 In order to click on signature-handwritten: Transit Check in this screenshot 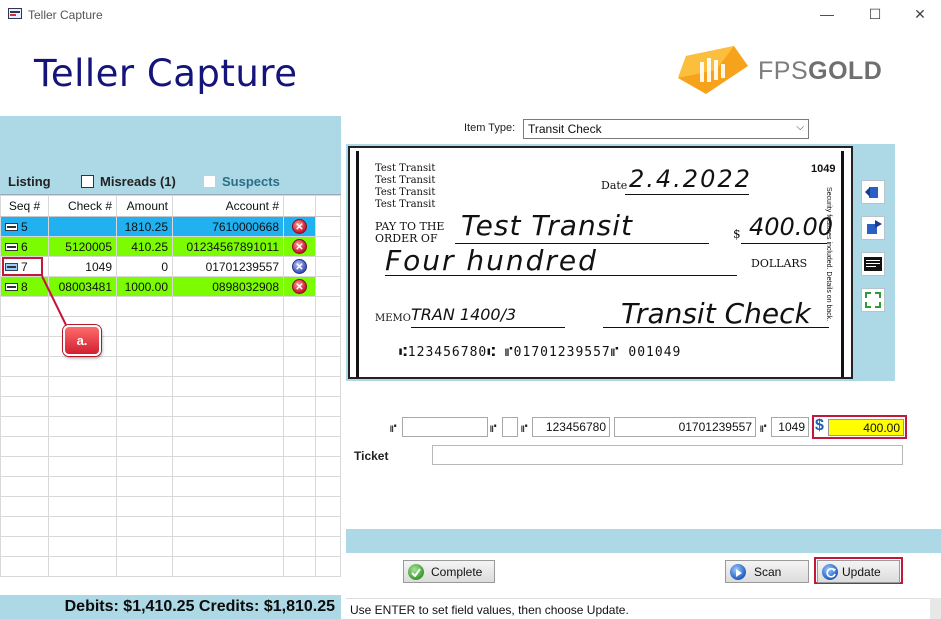, I will do `click(716, 313)`.